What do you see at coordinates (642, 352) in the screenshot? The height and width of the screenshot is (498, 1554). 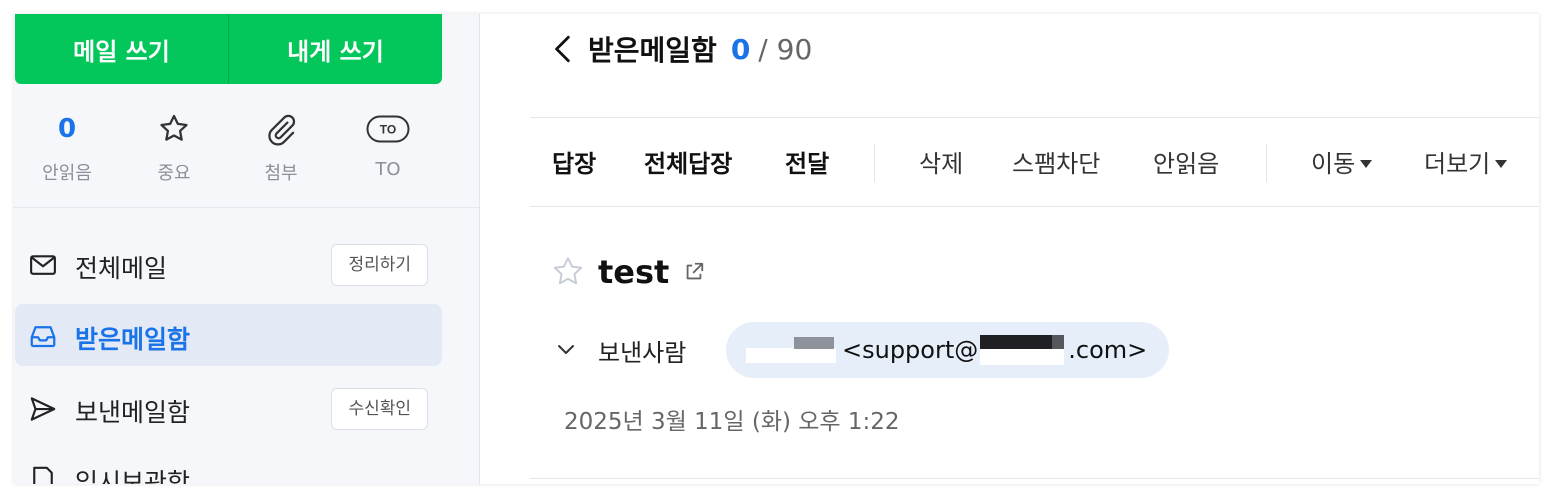 I see `sender-label: 보낸사람` at bounding box center [642, 352].